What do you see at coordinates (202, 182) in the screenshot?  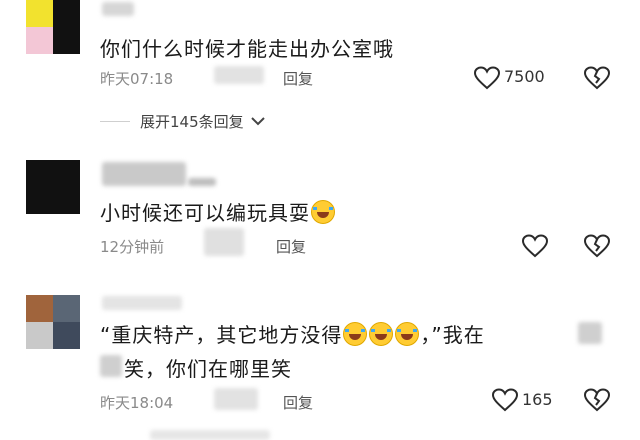 I see `username-blurred-tail` at bounding box center [202, 182].